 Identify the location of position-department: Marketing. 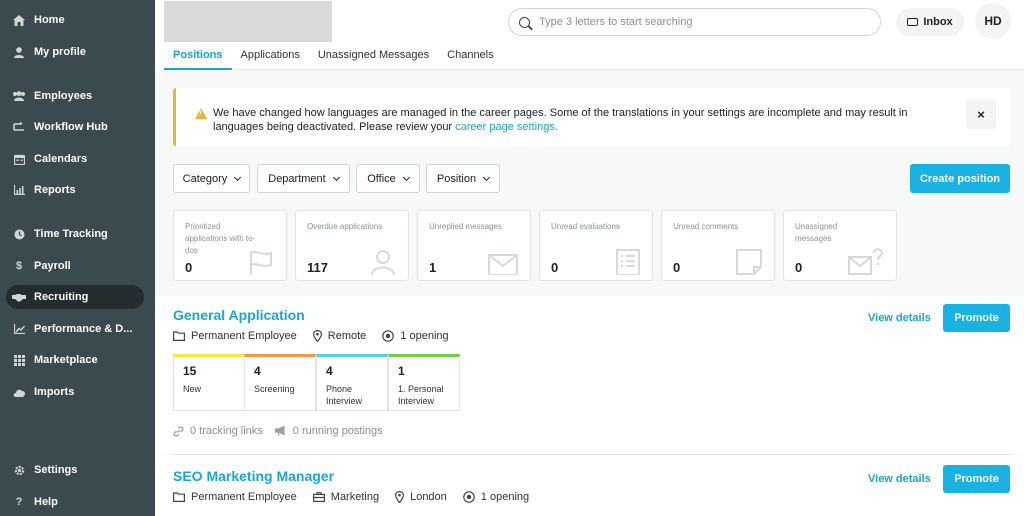
(345, 497).